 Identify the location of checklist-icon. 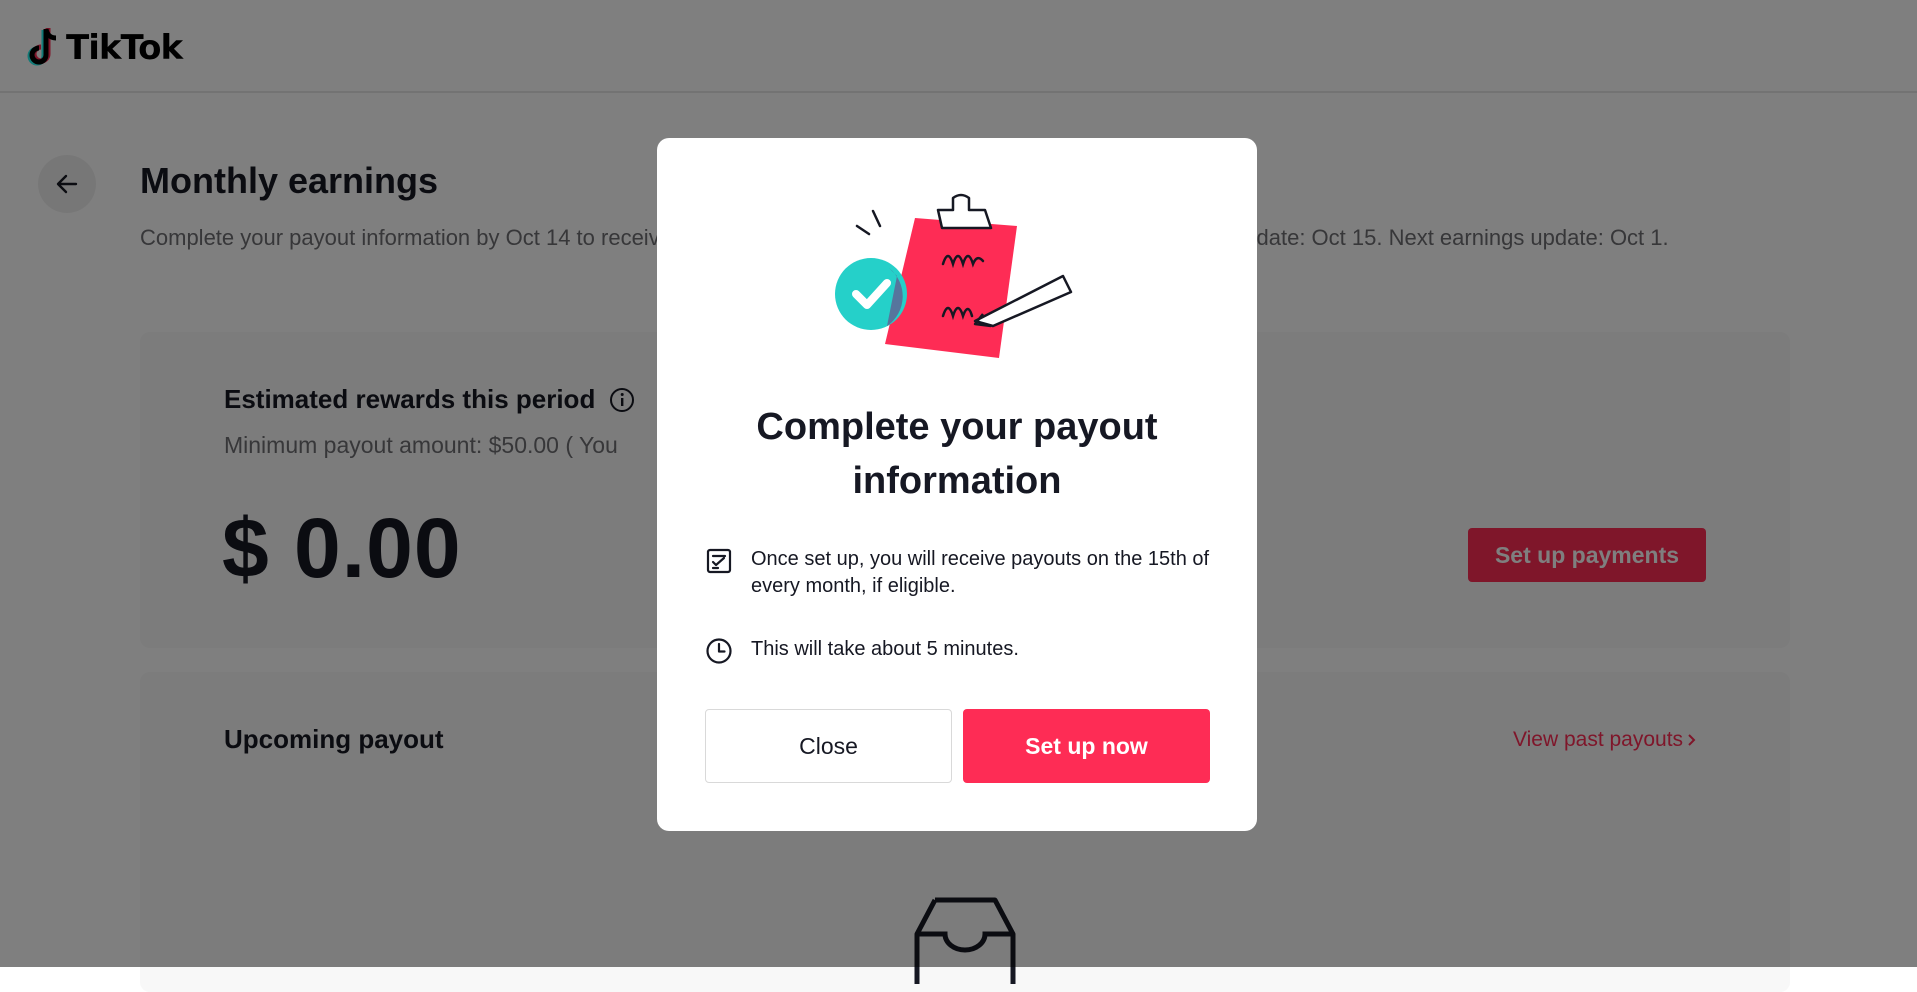
(719, 561).